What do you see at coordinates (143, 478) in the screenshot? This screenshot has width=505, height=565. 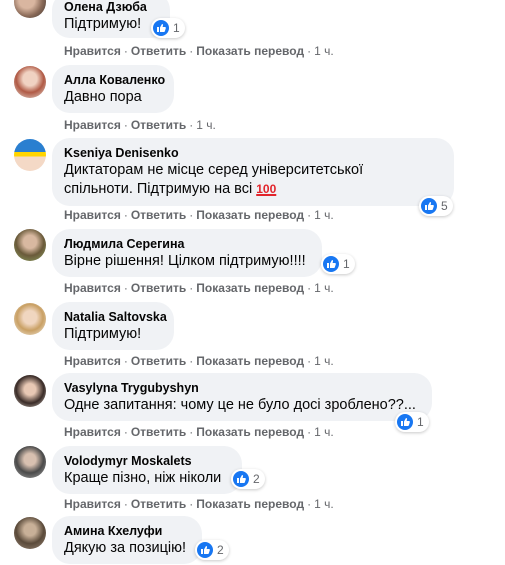 I see `comment-text: Краще пізно, ніж ніколи` at bounding box center [143, 478].